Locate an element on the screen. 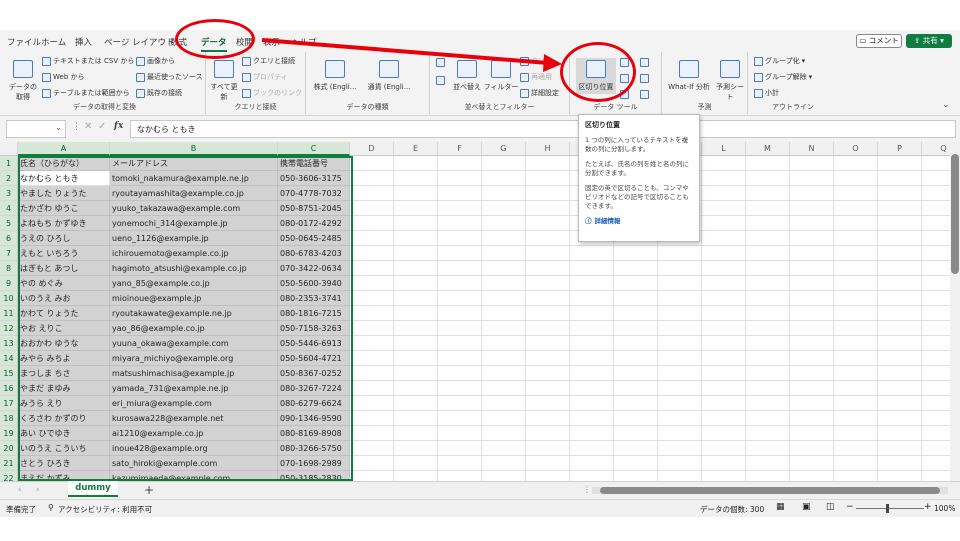  ungroup-button: グループ解除 ▾ is located at coordinates (783, 77).